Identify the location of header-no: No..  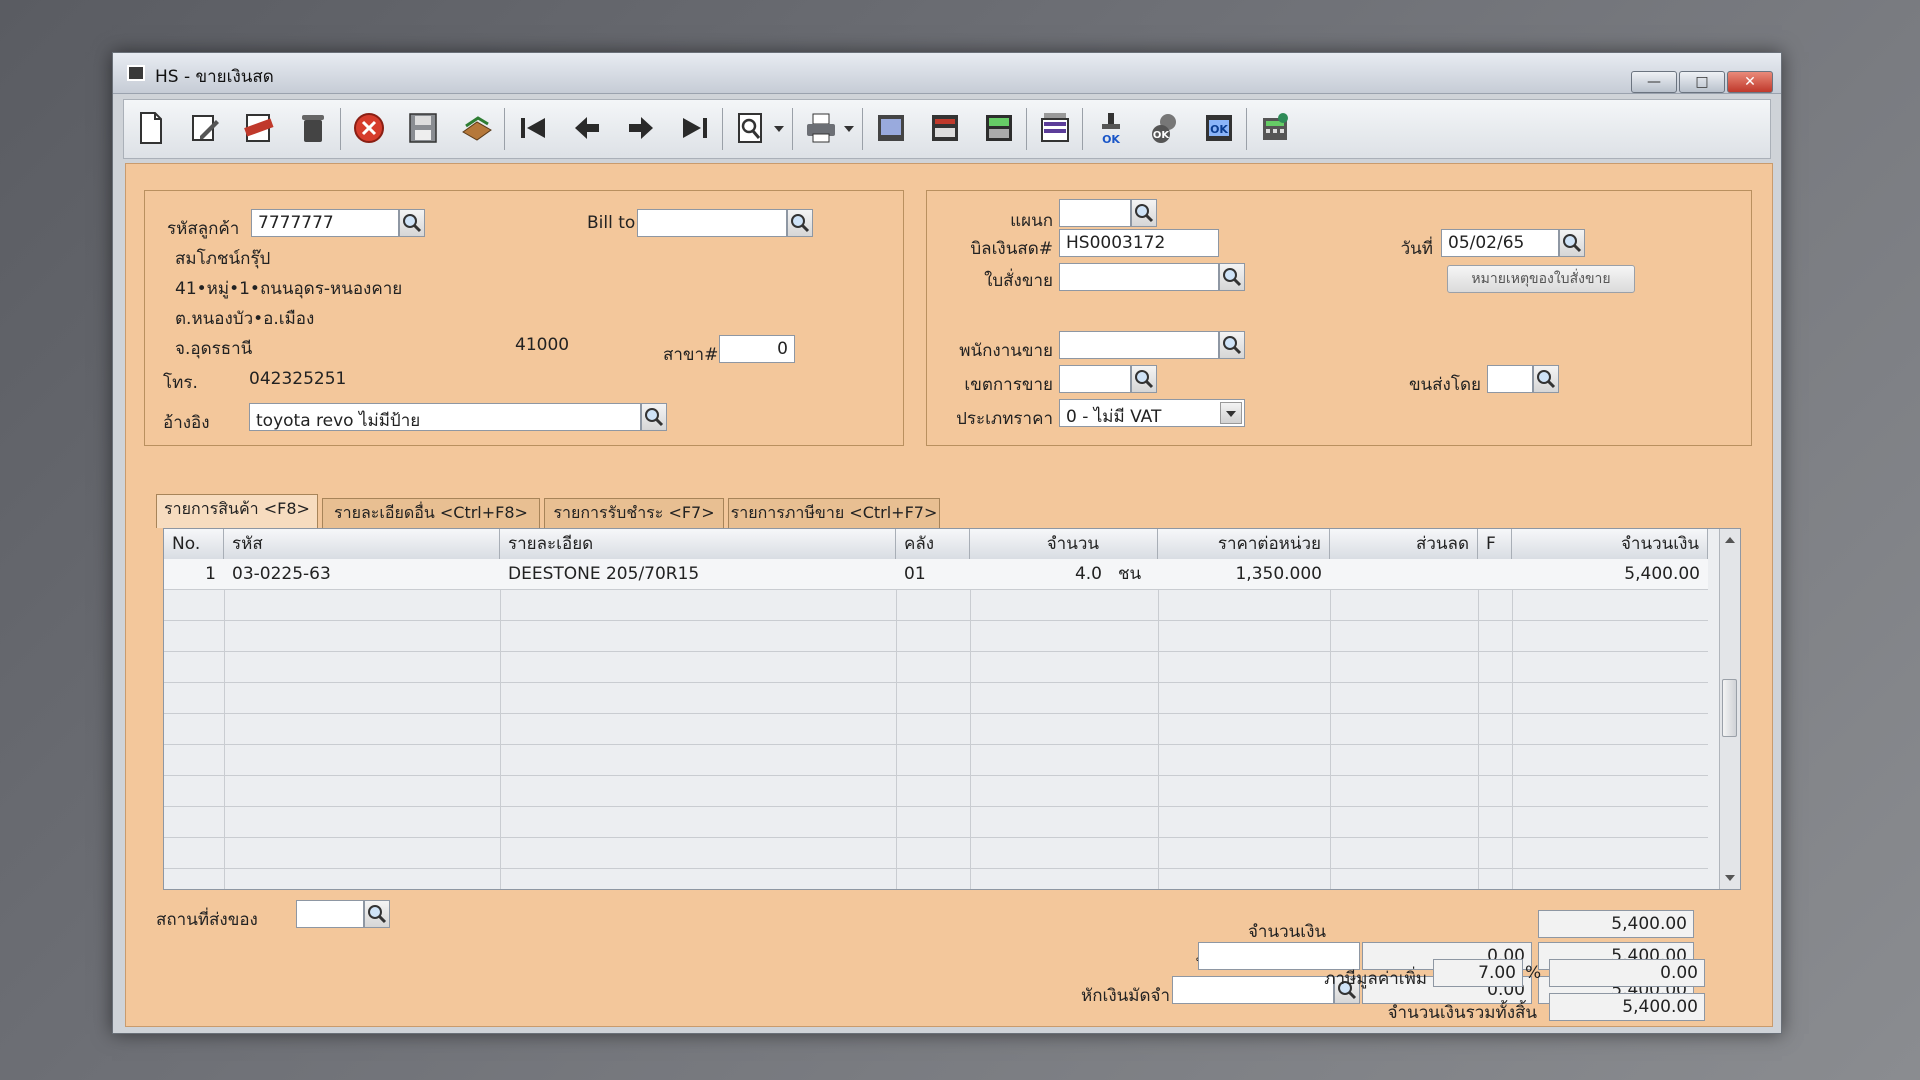
(194, 544).